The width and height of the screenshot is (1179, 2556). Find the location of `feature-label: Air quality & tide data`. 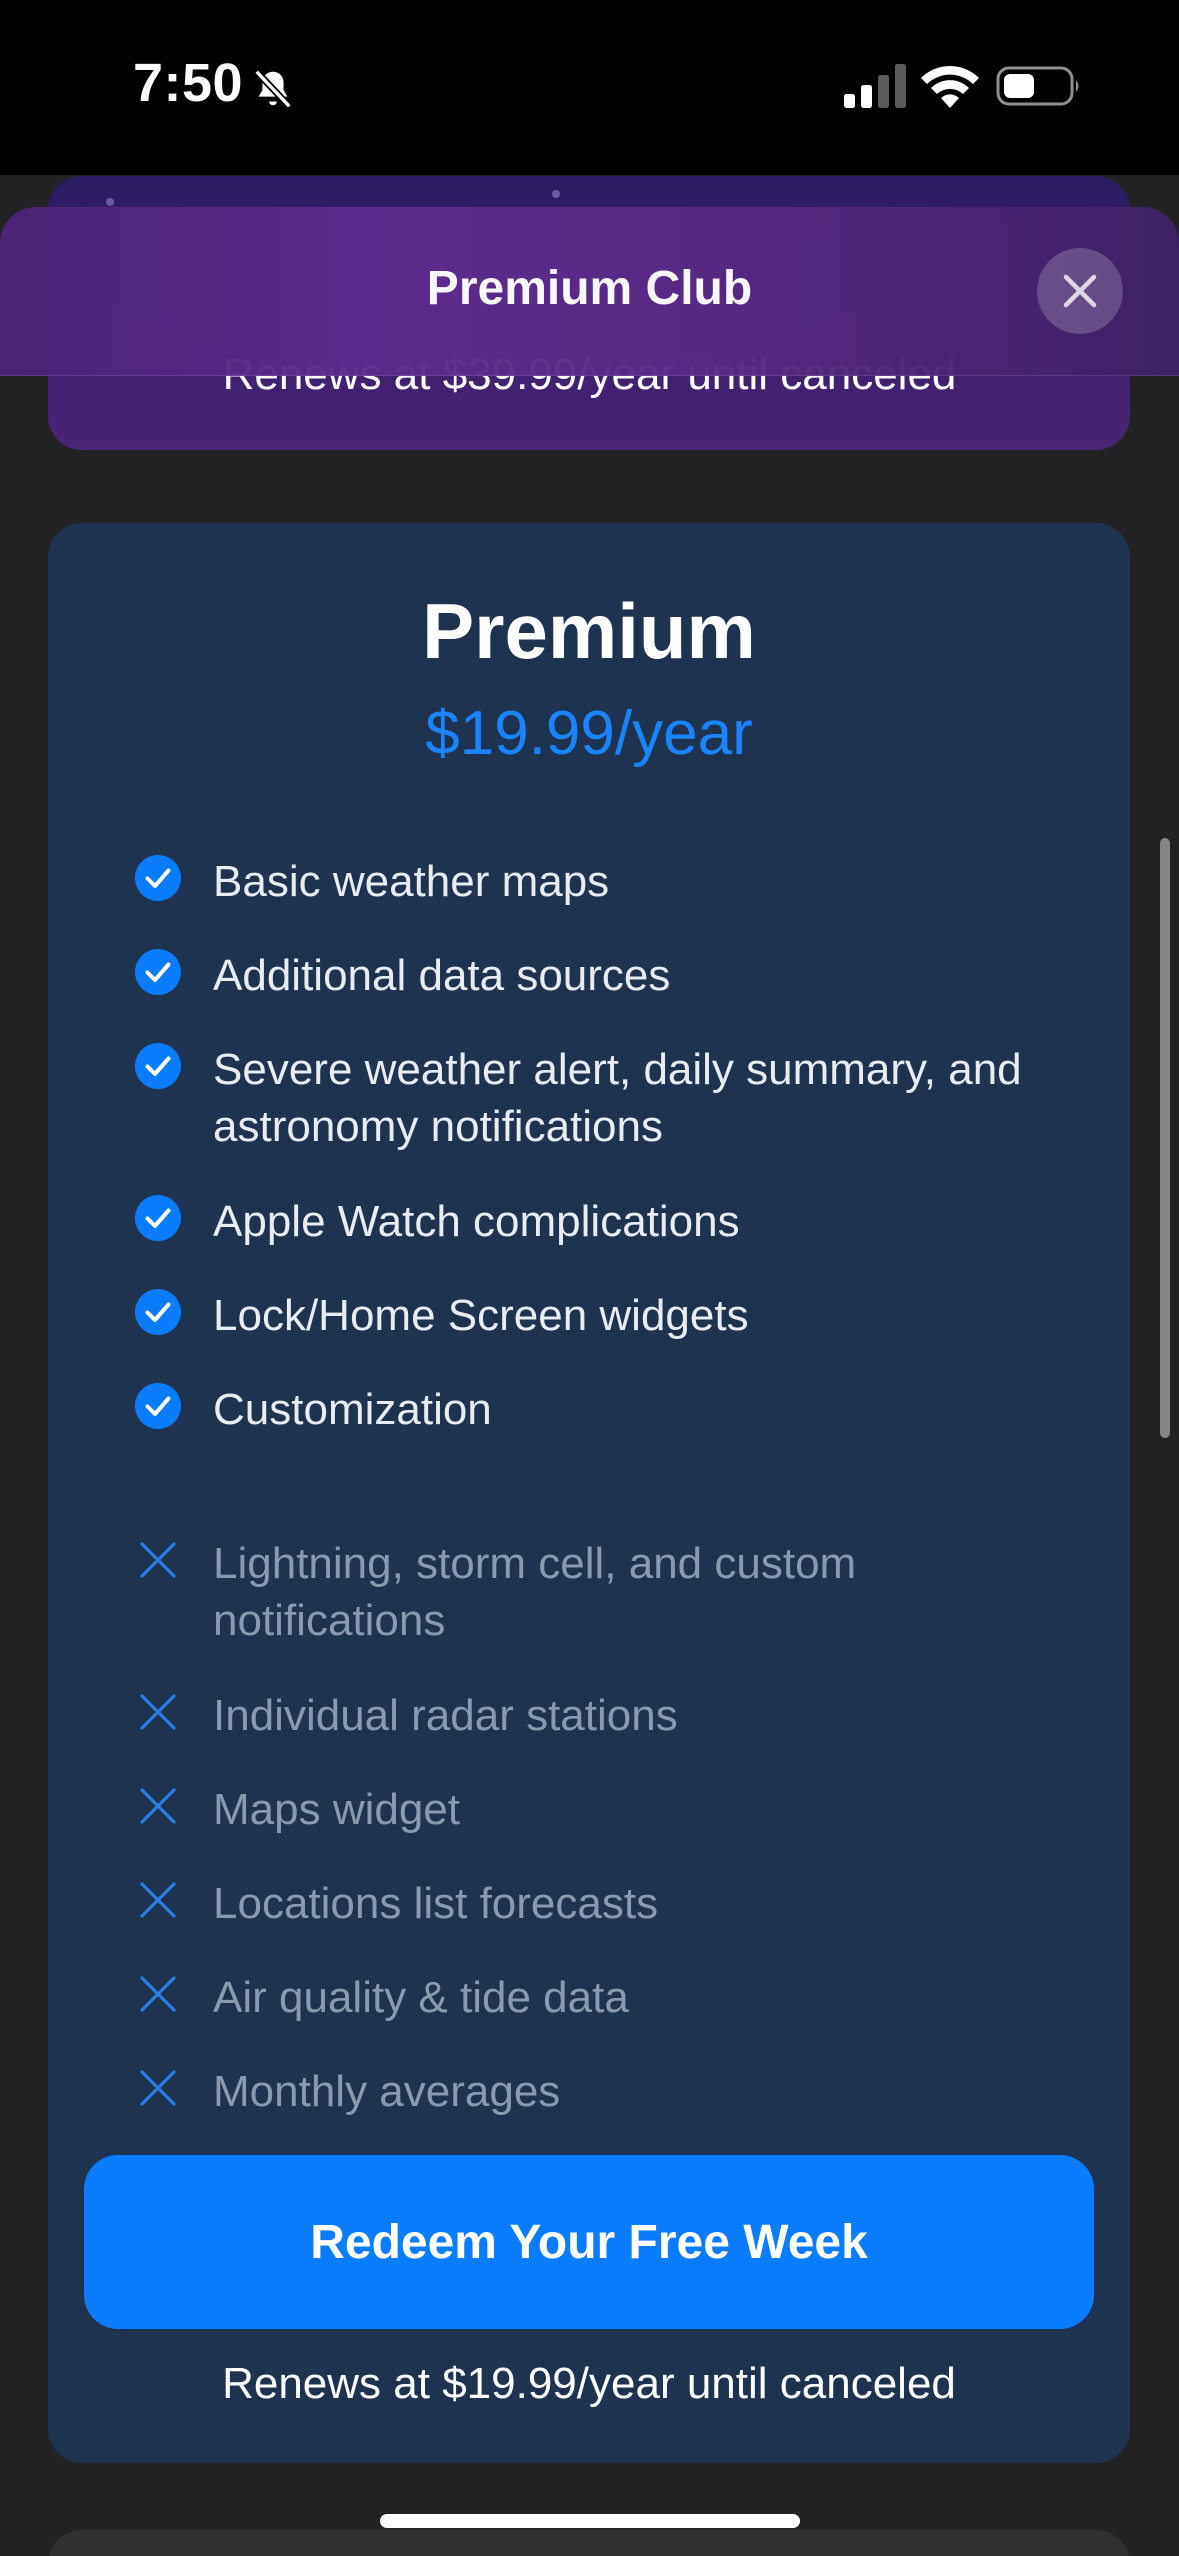

feature-label: Air quality & tide data is located at coordinates (421, 1997).